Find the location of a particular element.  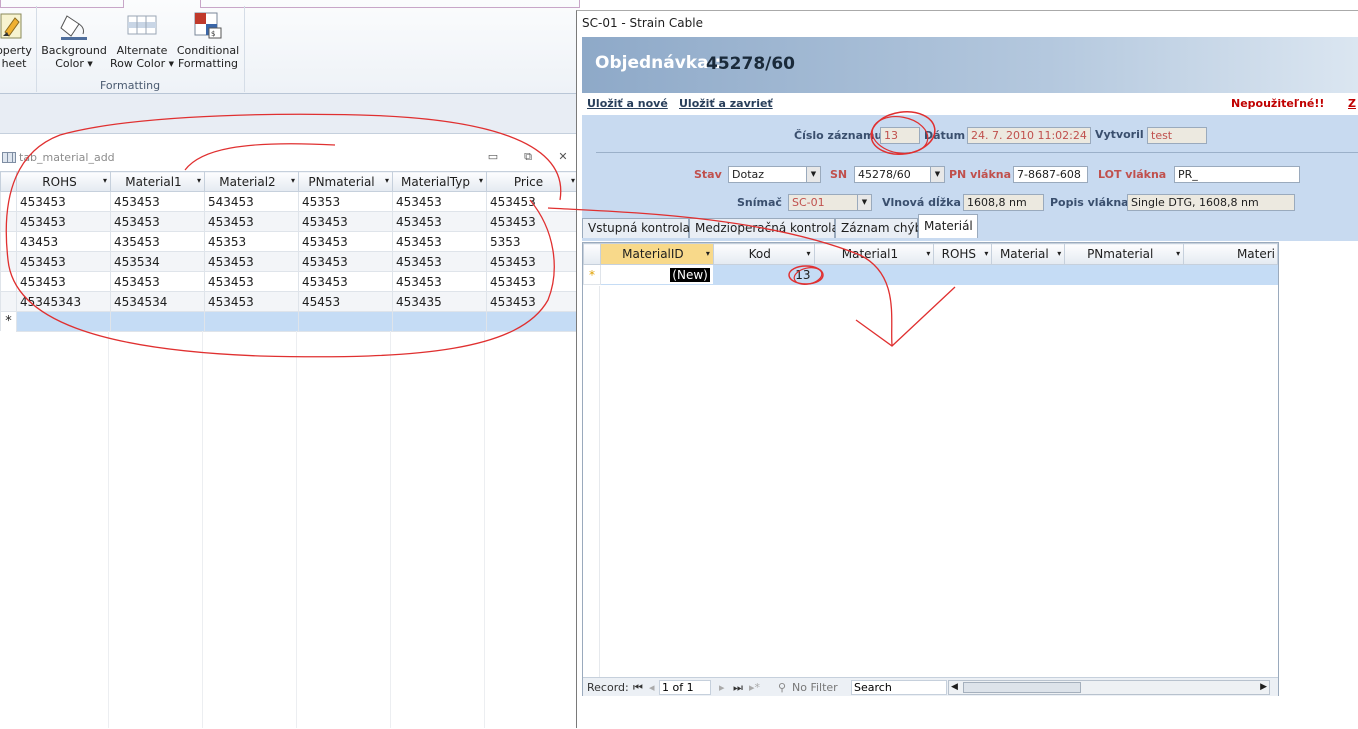

cell: 43453 is located at coordinates (63, 241).